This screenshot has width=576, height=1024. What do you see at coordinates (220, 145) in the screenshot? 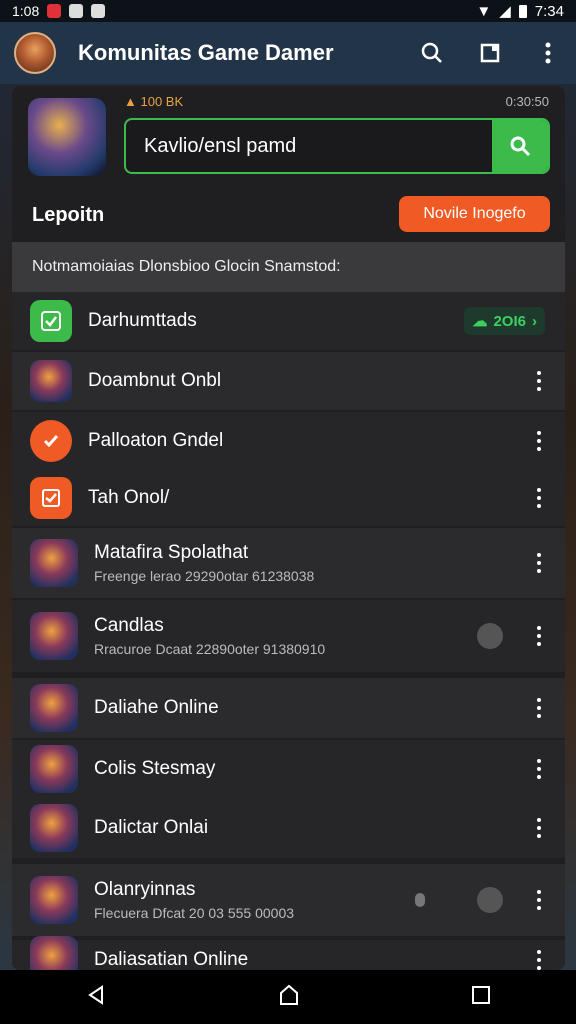
I see `search-value: Kavlio/ensl pamd` at bounding box center [220, 145].